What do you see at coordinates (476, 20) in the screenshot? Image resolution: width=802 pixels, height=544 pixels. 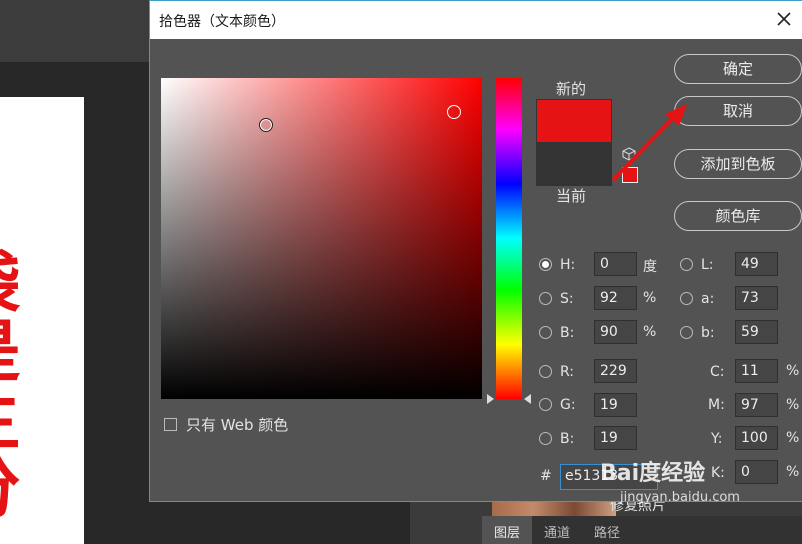 I see `dialog-titlebar: 拾色器（文本颜色）` at bounding box center [476, 20].